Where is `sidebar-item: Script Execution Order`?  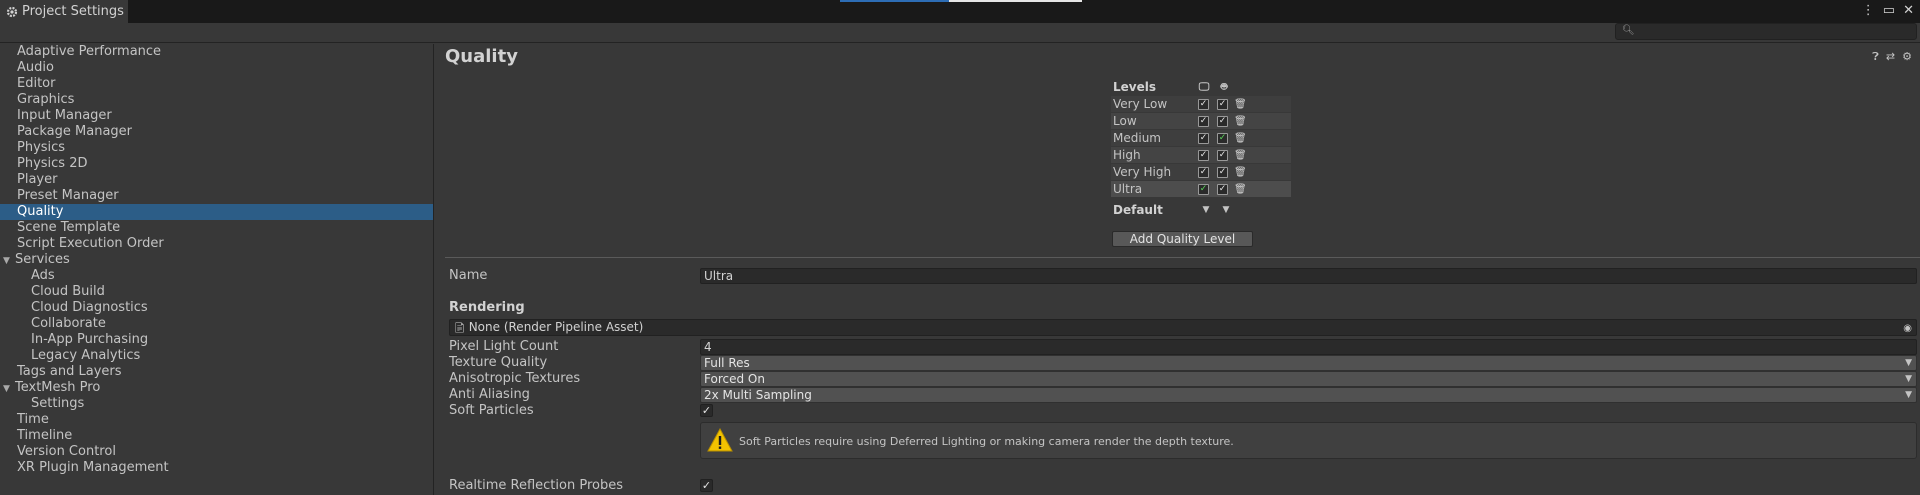 sidebar-item: Script Execution Order is located at coordinates (216, 244).